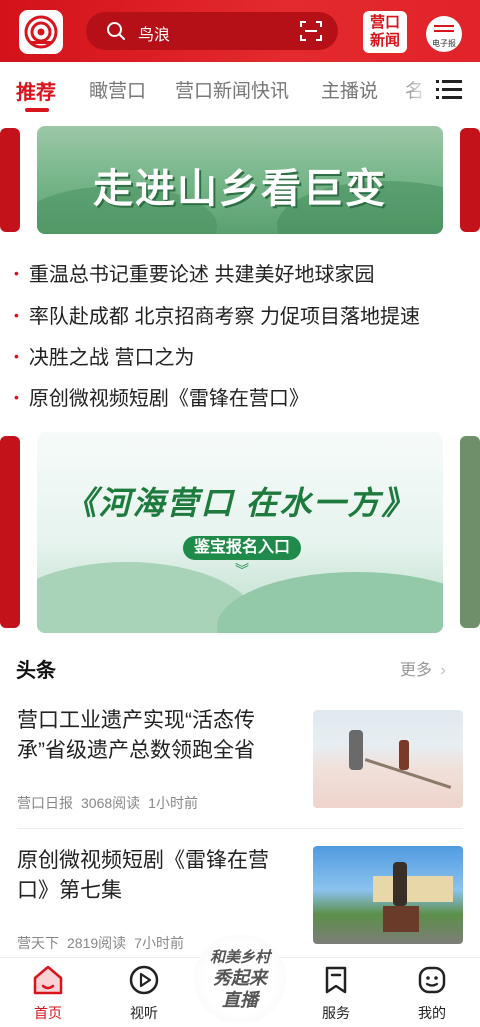  What do you see at coordinates (159, 943) in the screenshot?
I see `news-time: 7小时前` at bounding box center [159, 943].